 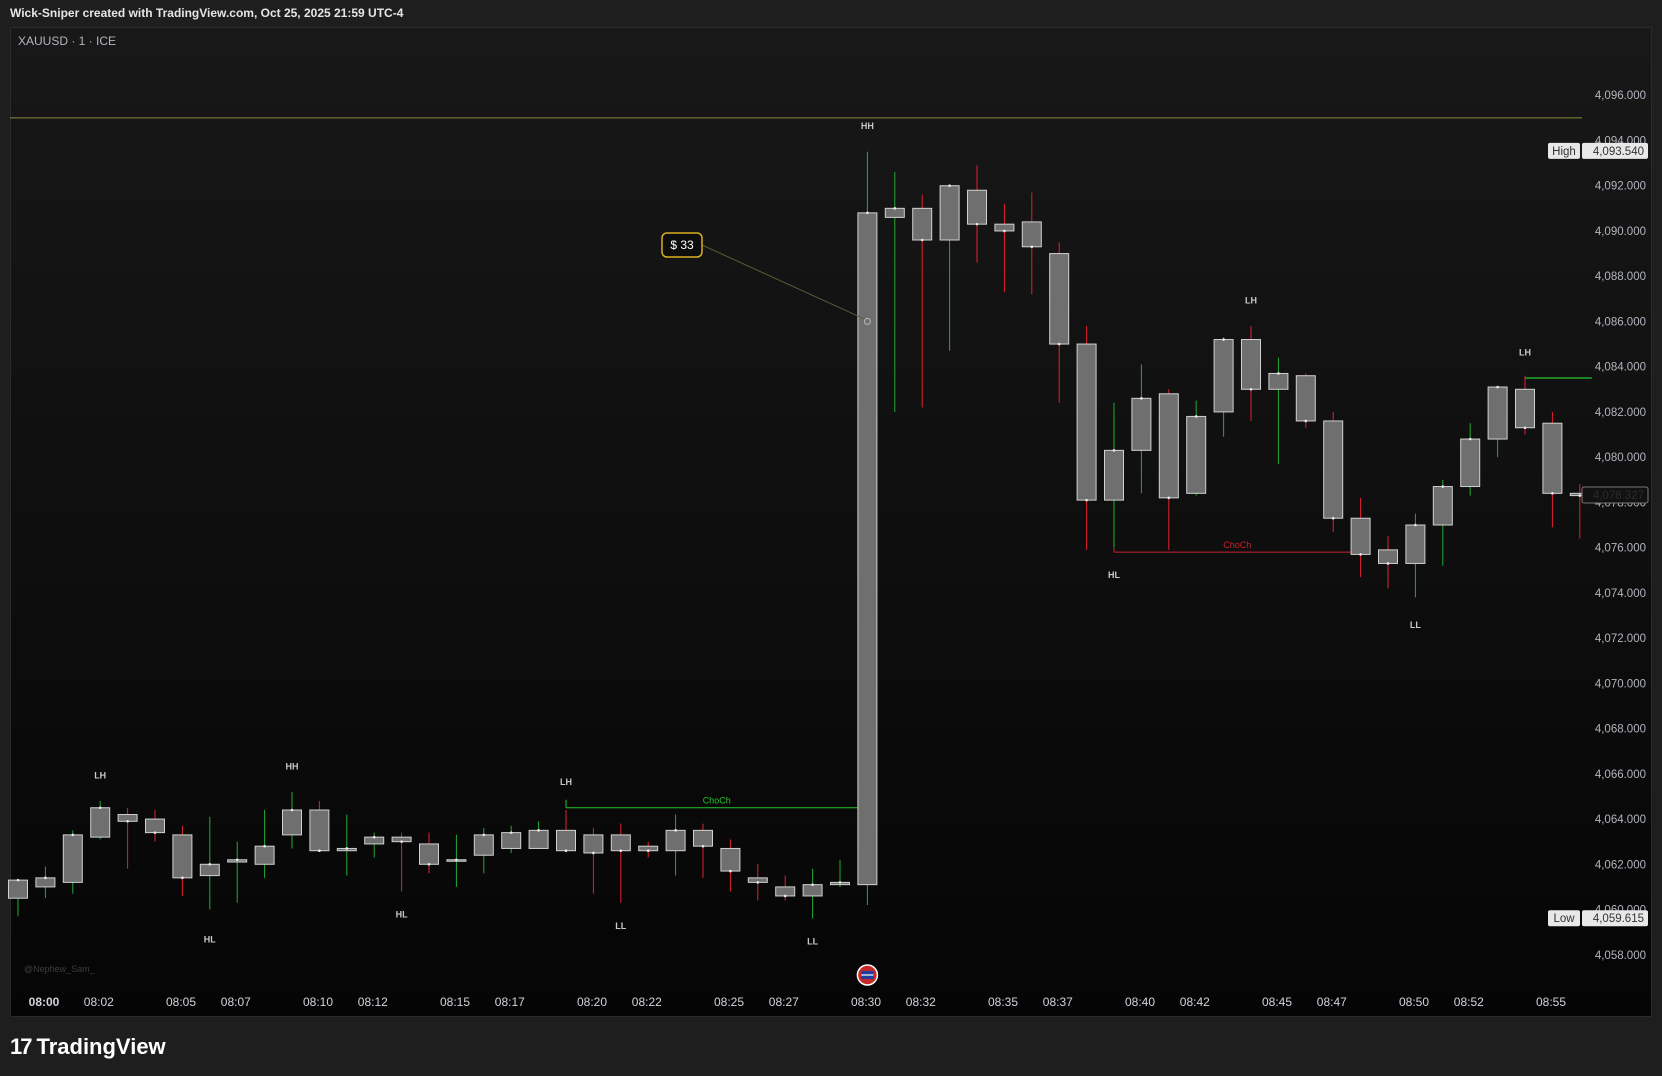 I want to click on x-tick-label: 08:05, so click(x=181, y=1002).